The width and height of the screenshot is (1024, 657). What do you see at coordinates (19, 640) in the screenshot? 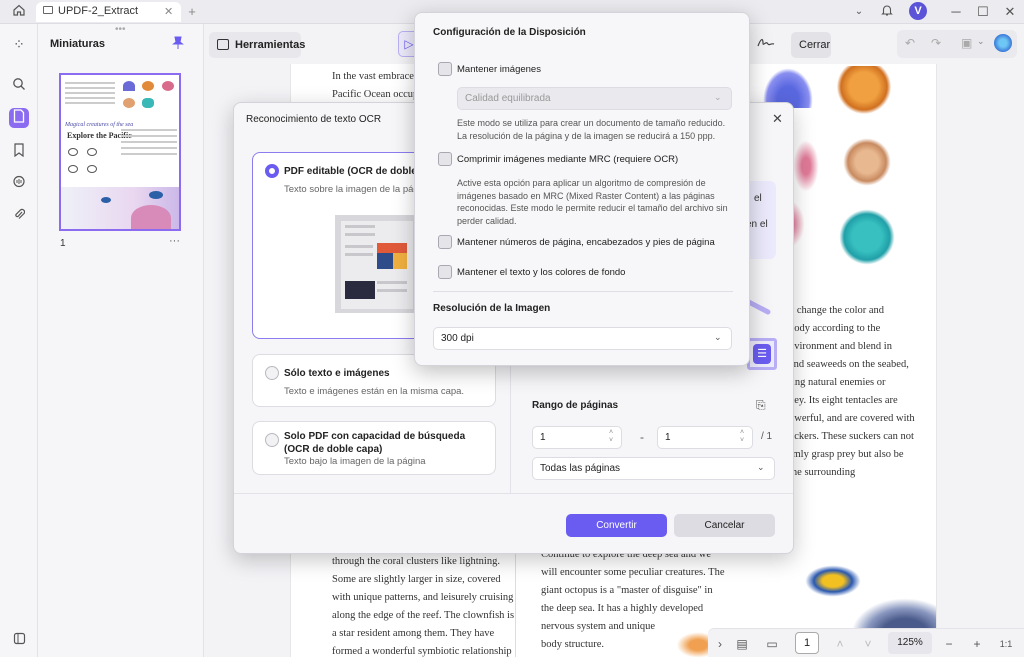
I see `layers-icon` at bounding box center [19, 640].